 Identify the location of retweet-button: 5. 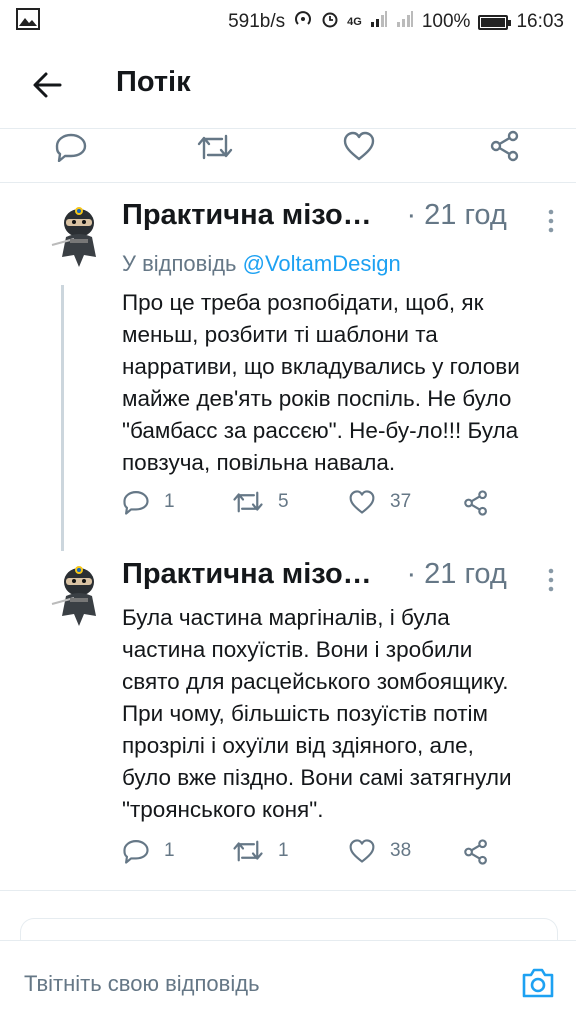
(260, 502).